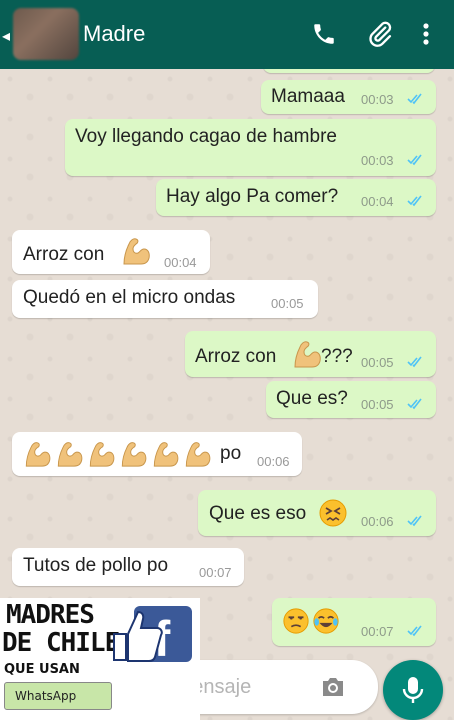 Image resolution: width=454 pixels, height=720 pixels. I want to click on tears-of-joy-emoji, so click(326, 621).